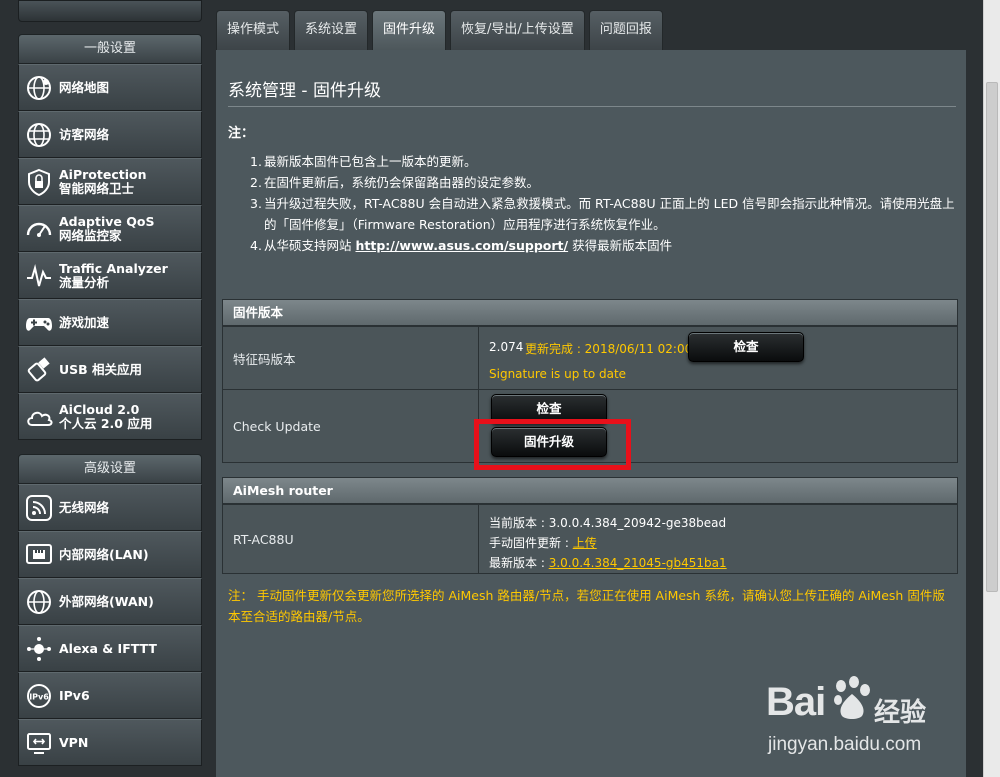  I want to click on sidebar-item-partial-top, so click(110, 11).